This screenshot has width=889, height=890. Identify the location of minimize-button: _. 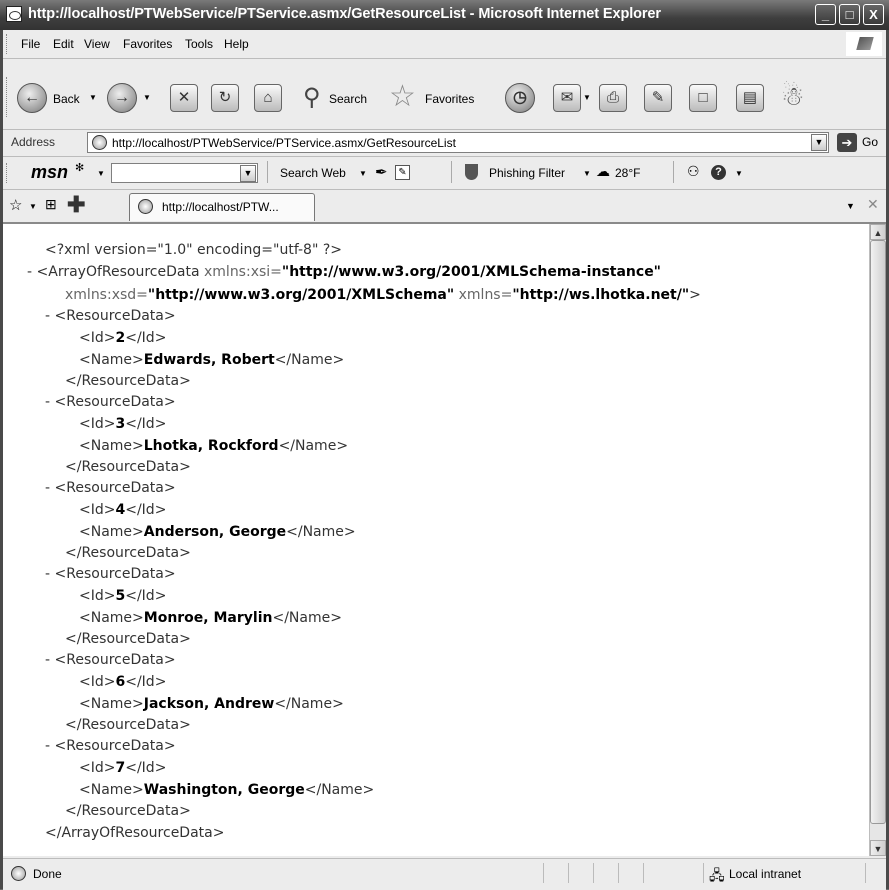
(825, 14).